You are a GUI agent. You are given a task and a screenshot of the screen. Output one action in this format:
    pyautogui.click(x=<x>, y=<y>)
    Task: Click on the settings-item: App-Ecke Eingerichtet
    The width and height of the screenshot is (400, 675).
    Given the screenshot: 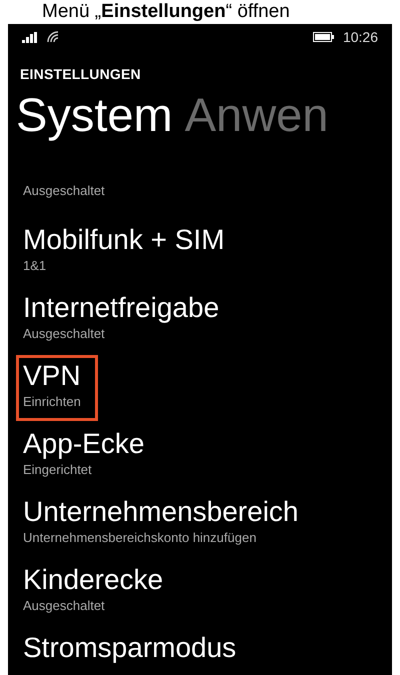 What is the action you would take?
    pyautogui.click(x=84, y=456)
    